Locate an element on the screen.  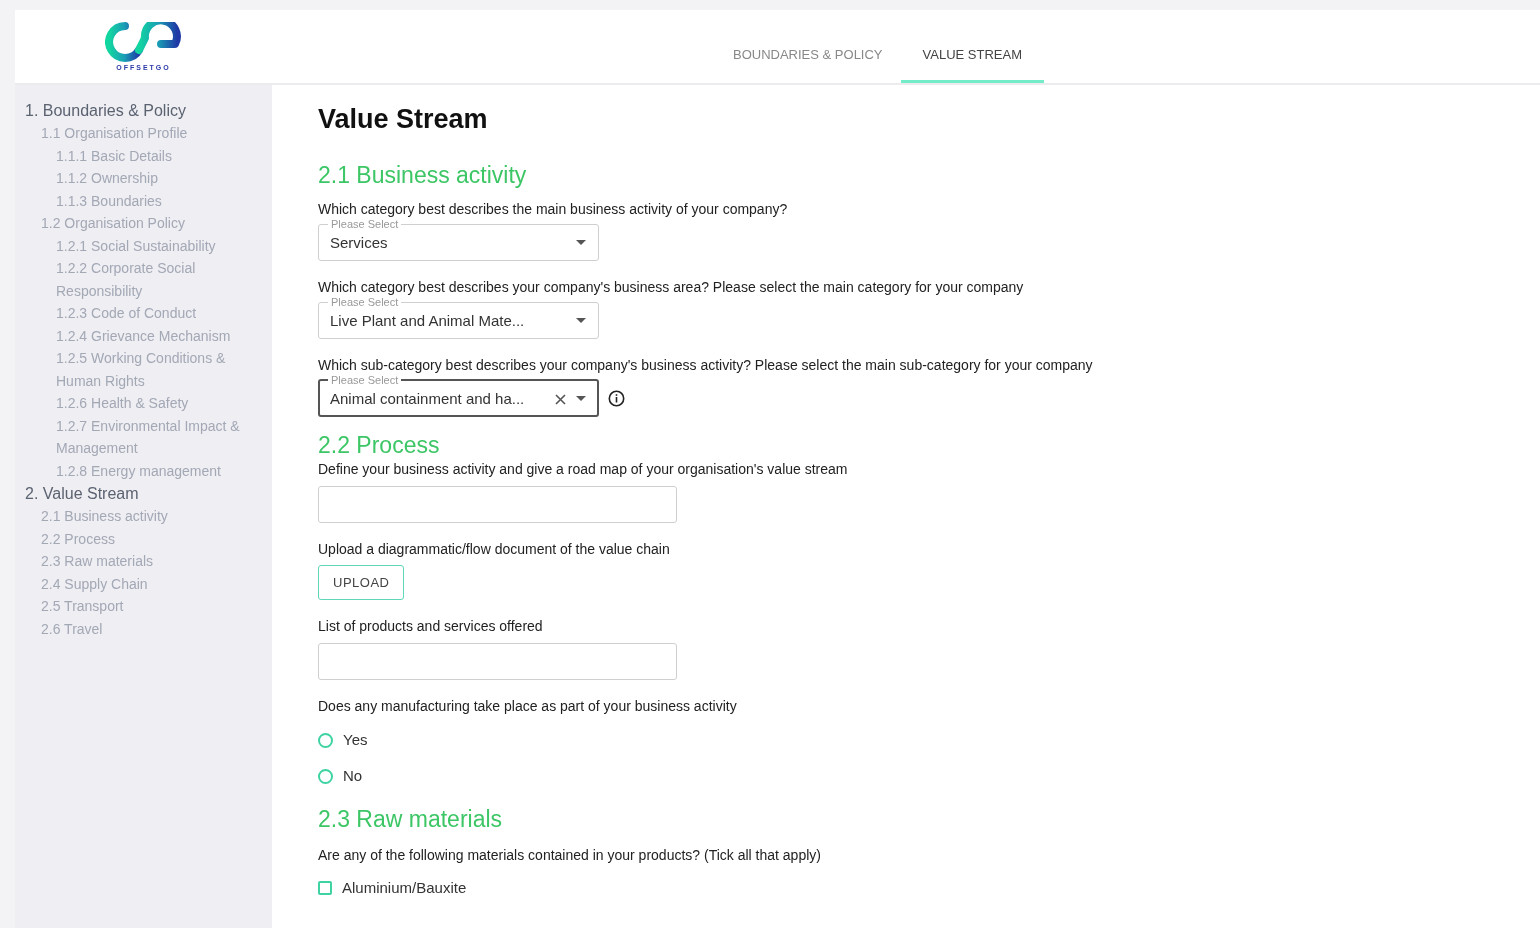
question-label: Are any of the following materials contained in your products? (Tick all that apply) is located at coordinates (570, 855).